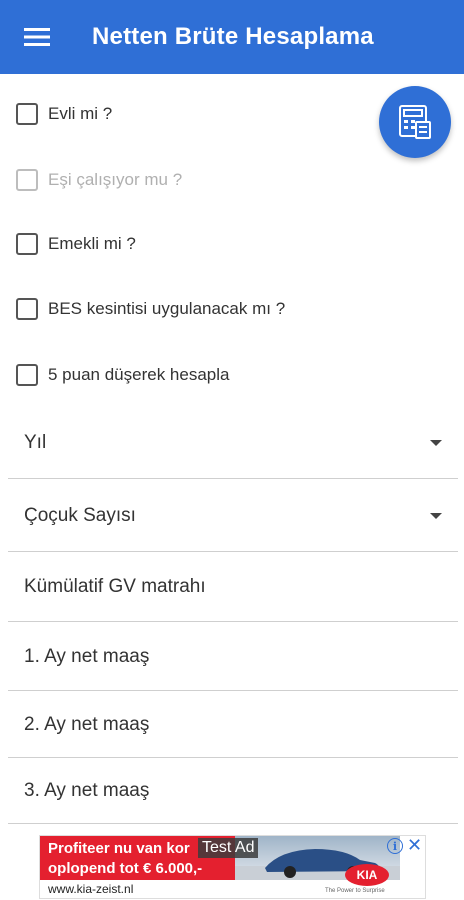 This screenshot has height=900, width=464. Describe the element at coordinates (115, 179) in the screenshot. I see `spouse-working-label: Eşi çalışıyor mu ?` at that location.